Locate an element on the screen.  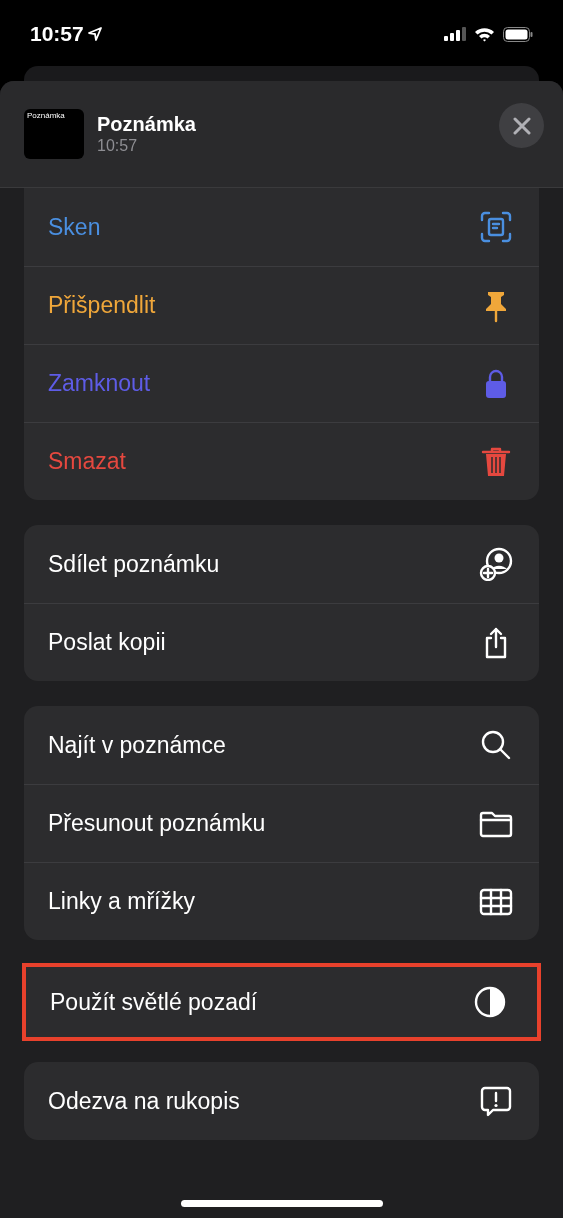
close-icon is located at coordinates (521, 125).